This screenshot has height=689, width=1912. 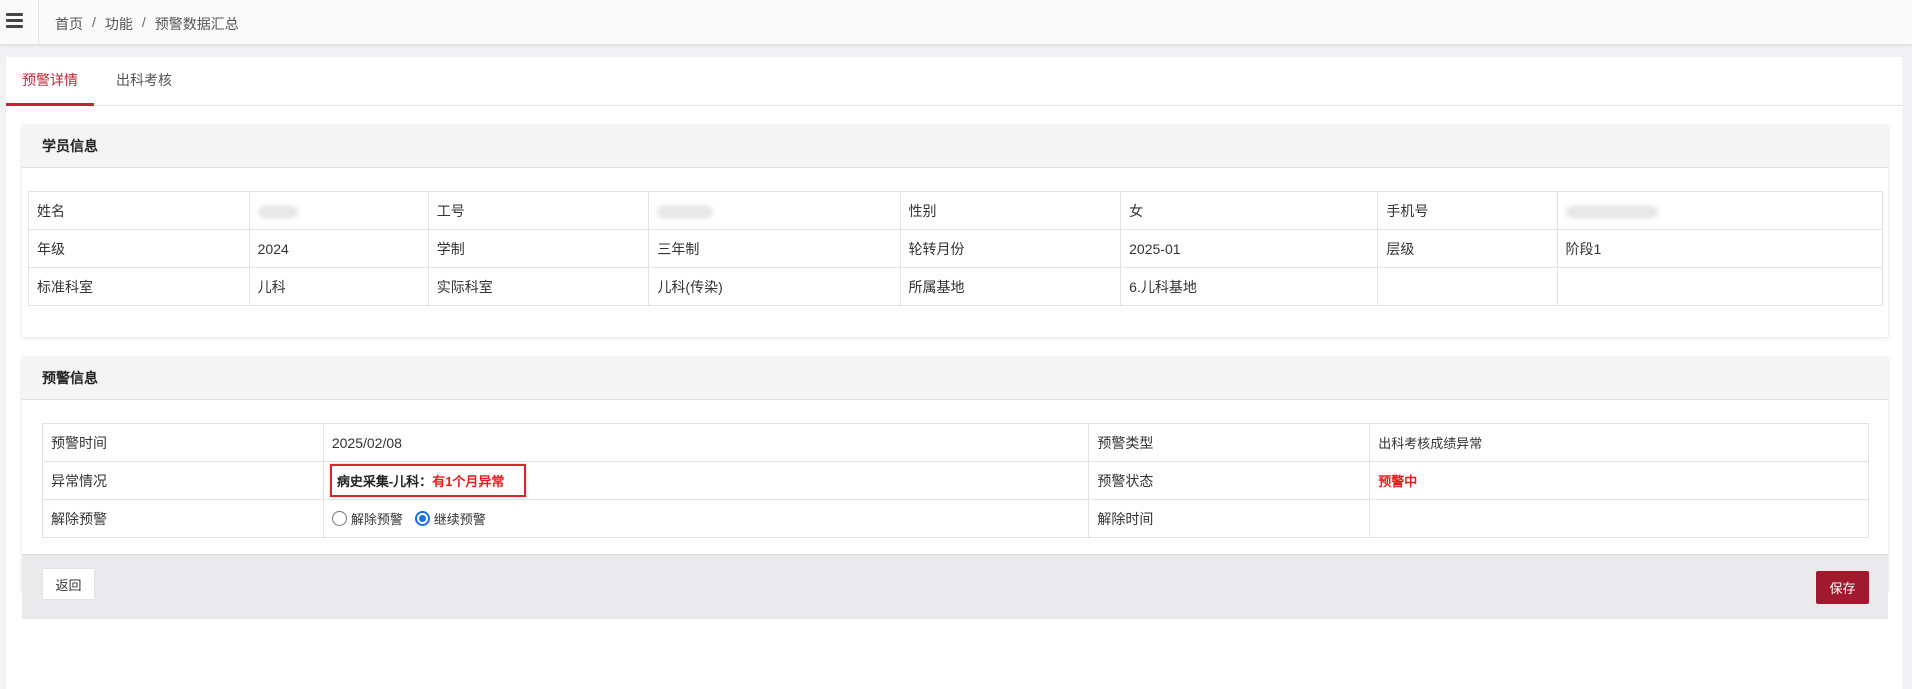 What do you see at coordinates (384, 481) in the screenshot?
I see `abnormal-item: 病史采集-儿科：` at bounding box center [384, 481].